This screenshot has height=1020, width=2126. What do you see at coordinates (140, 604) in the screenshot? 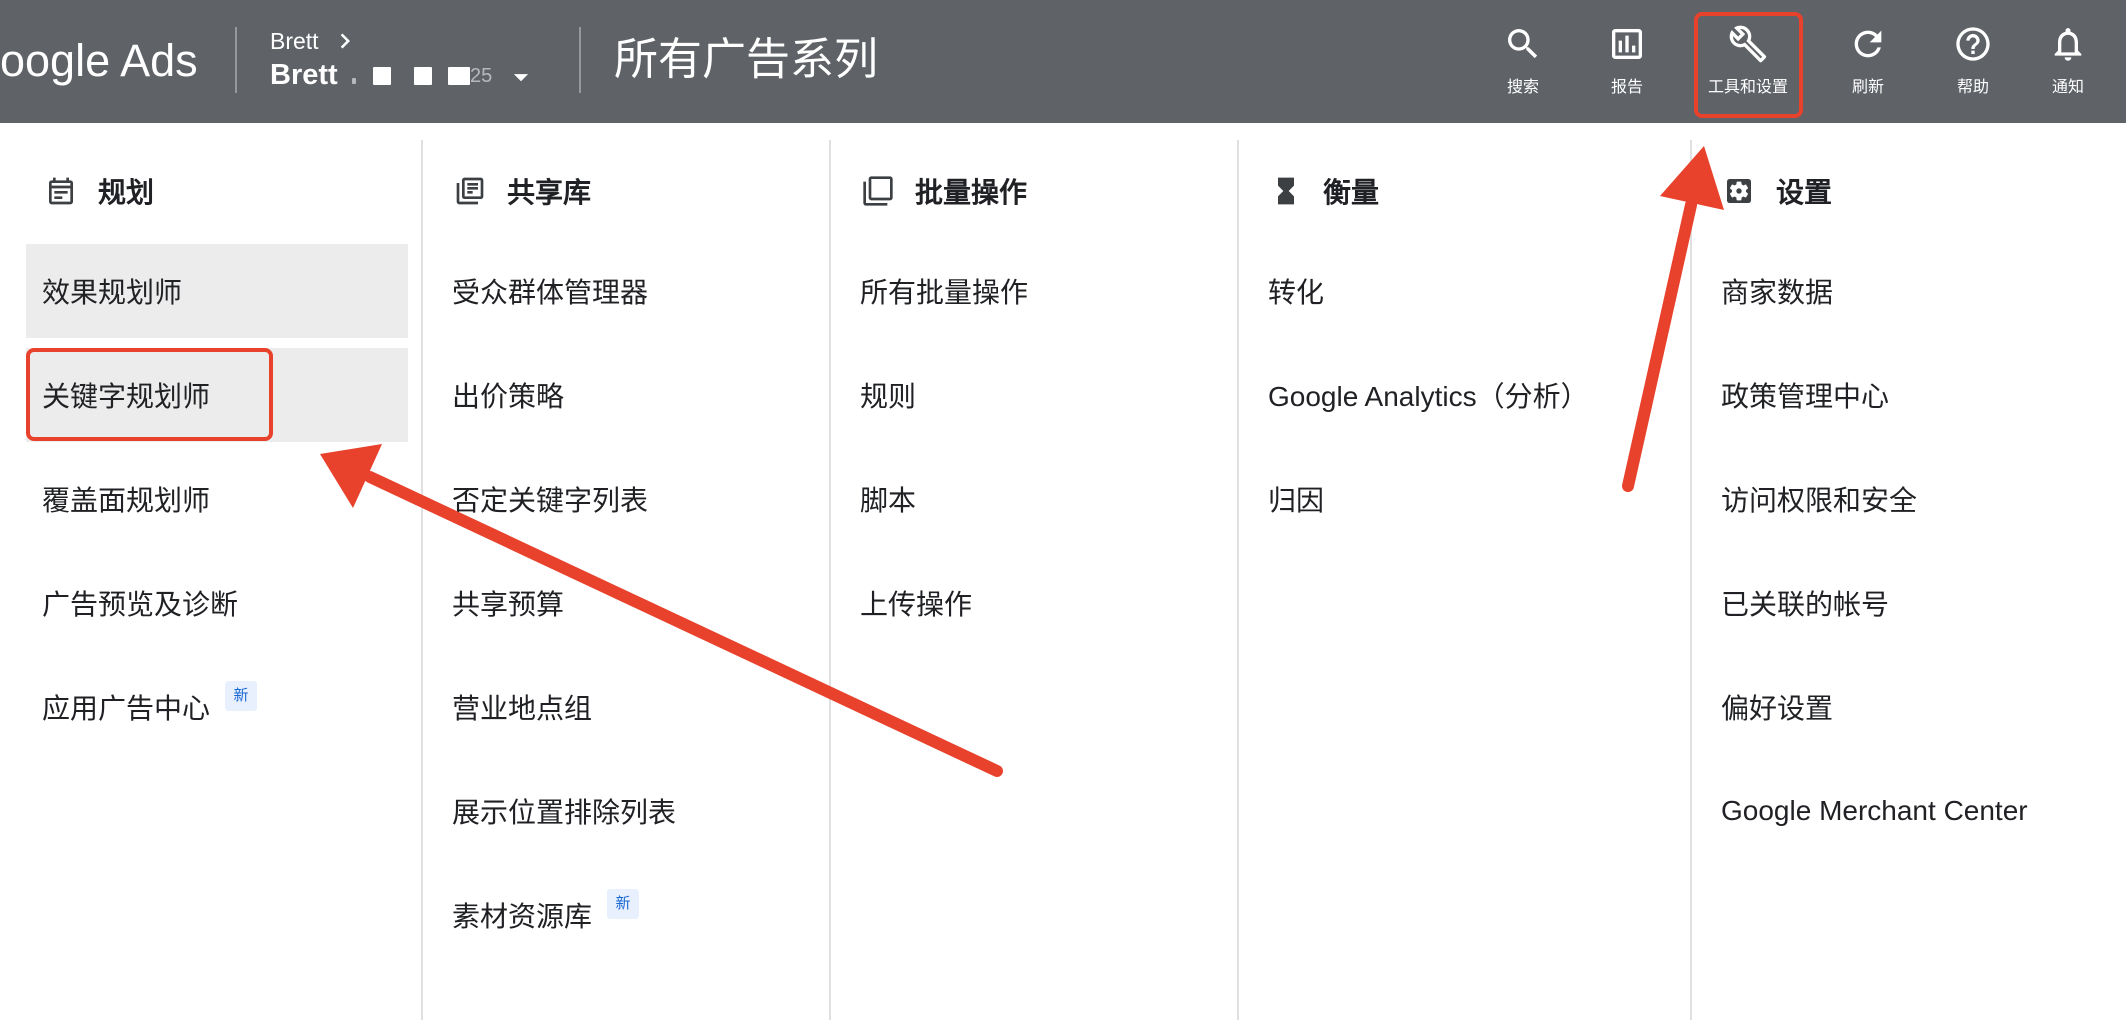
I see `menu-item-label: 广告预览及诊断` at bounding box center [140, 604].